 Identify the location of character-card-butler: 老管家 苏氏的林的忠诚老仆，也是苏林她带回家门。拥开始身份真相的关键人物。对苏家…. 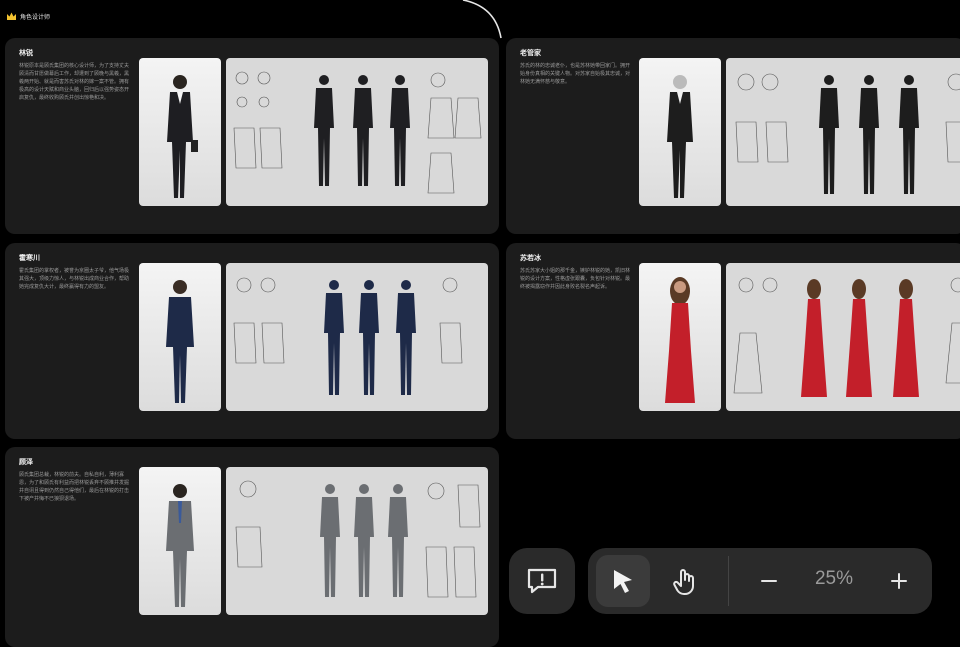
(733, 136).